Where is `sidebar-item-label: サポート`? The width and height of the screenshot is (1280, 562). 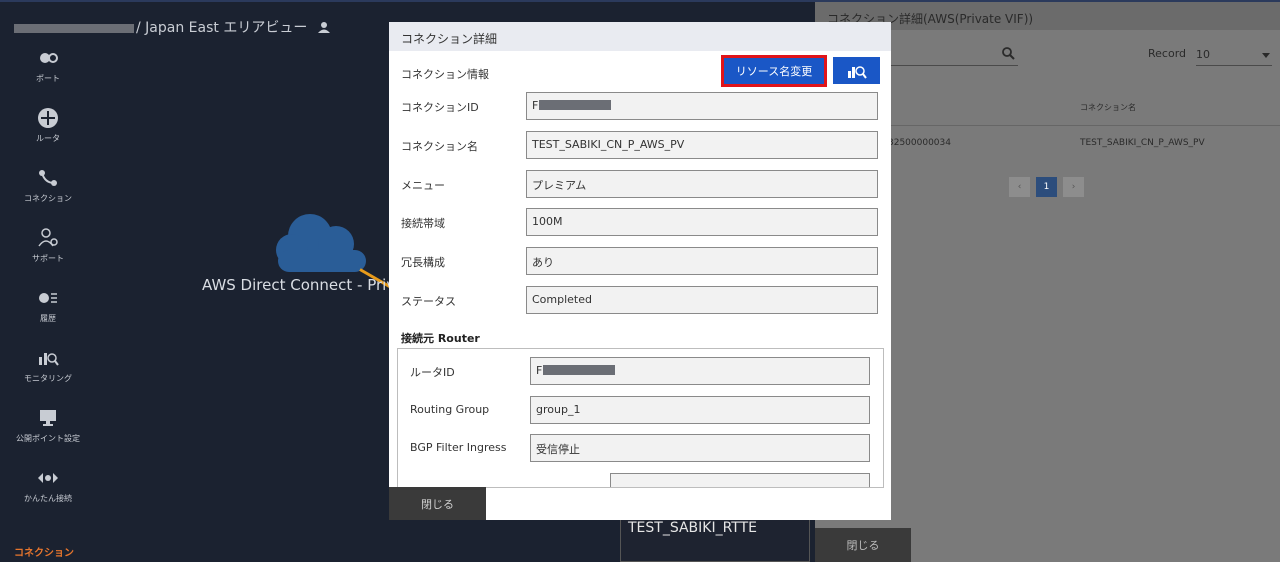 sidebar-item-label: サポート is located at coordinates (48, 258).